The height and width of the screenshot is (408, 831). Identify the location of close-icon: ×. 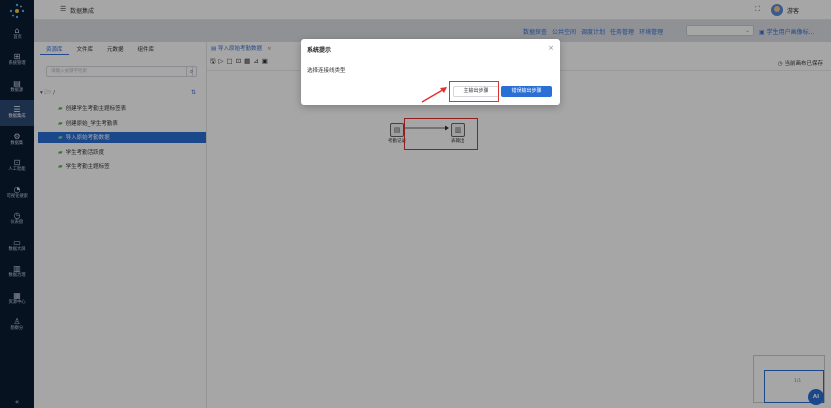
(551, 48).